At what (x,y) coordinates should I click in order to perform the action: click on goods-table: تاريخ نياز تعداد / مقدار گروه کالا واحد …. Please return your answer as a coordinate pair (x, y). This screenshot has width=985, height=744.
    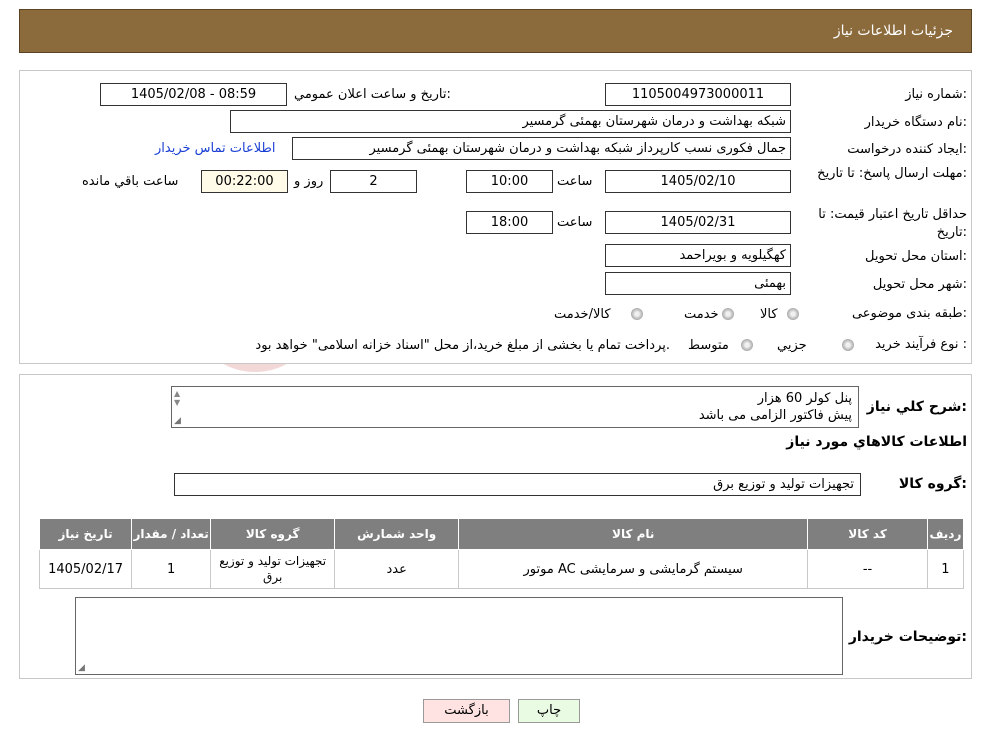
    Looking at the image, I should click on (501, 553).